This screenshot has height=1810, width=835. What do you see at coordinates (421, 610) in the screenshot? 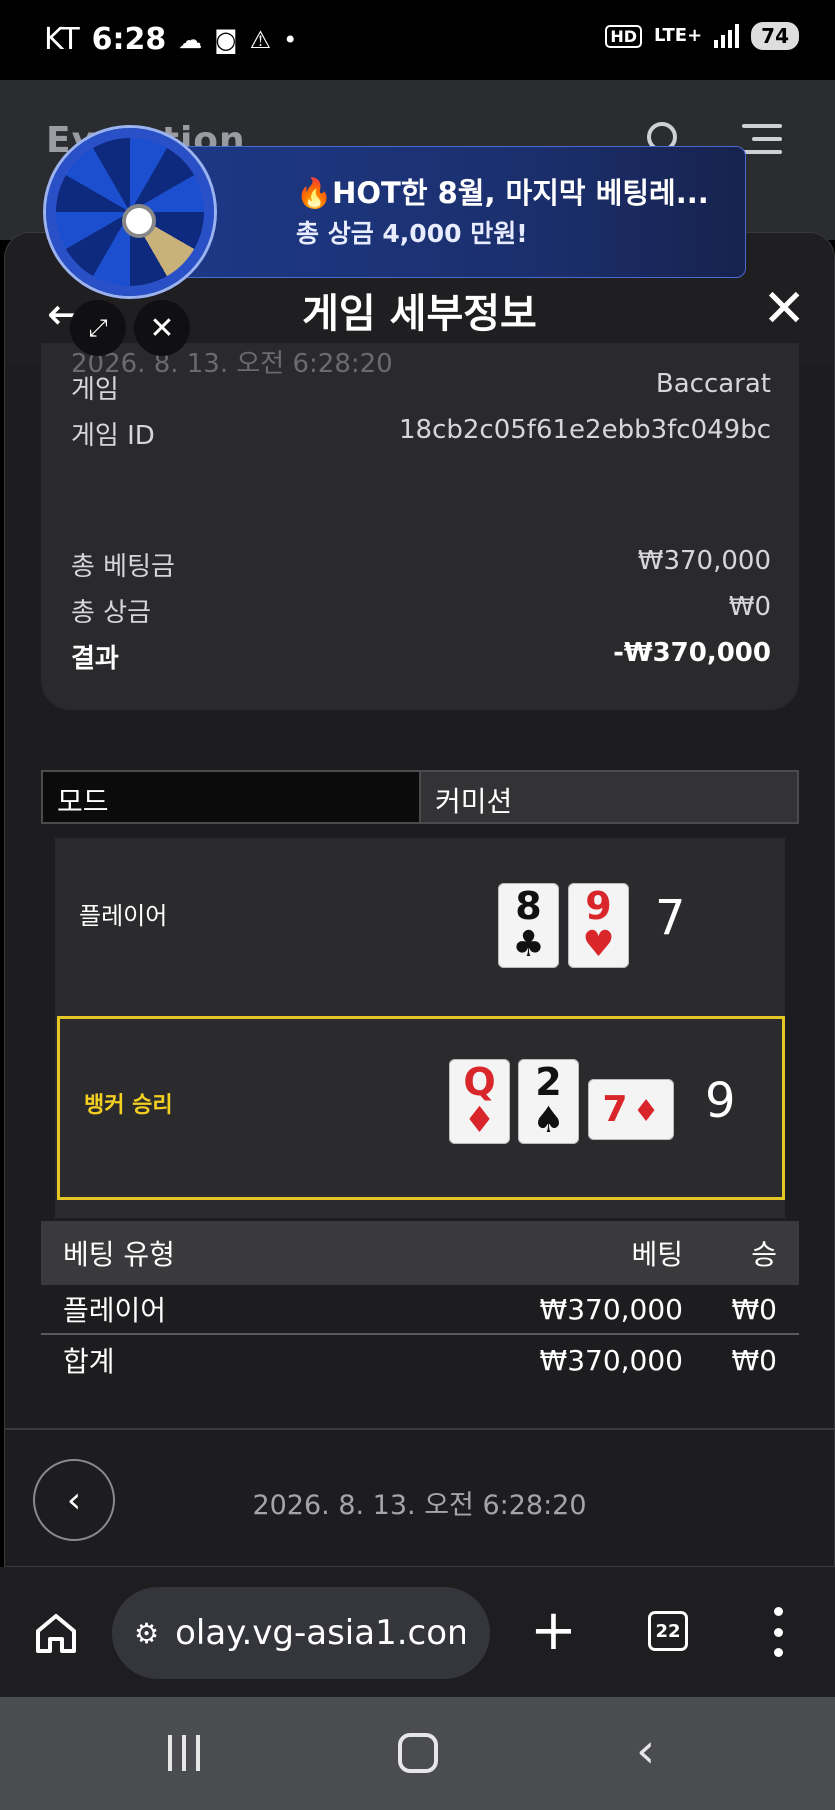
I see `total-win-row: 총 상금 ₩0` at bounding box center [421, 610].